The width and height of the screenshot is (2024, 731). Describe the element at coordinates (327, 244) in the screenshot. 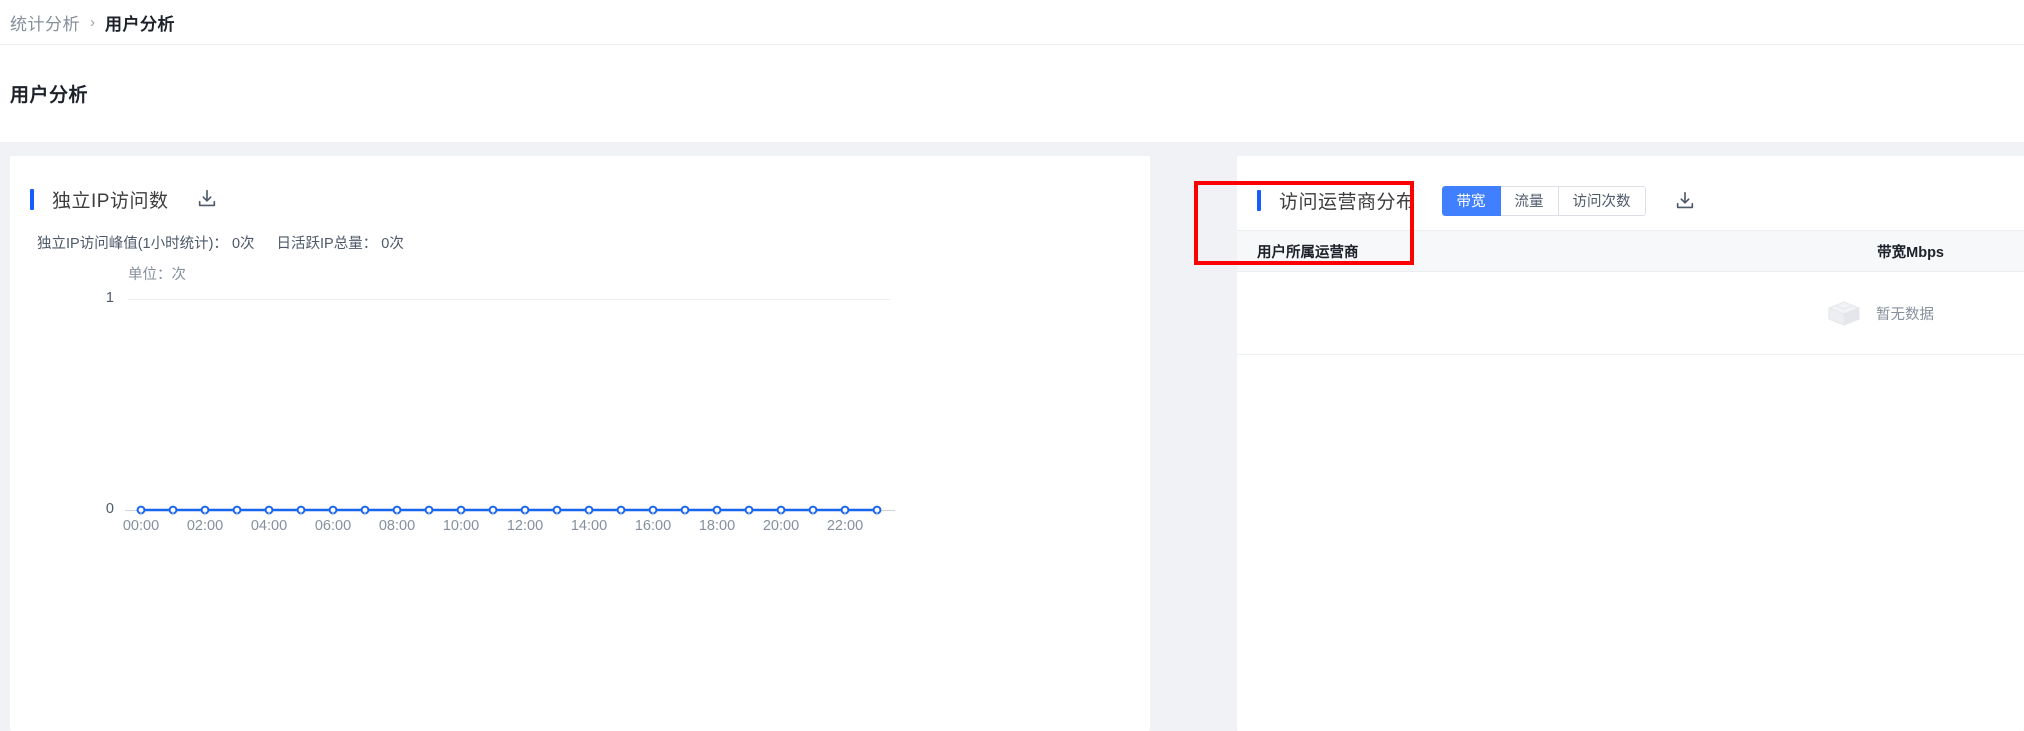

I see `total-label: 日活跃IP总量：` at that location.